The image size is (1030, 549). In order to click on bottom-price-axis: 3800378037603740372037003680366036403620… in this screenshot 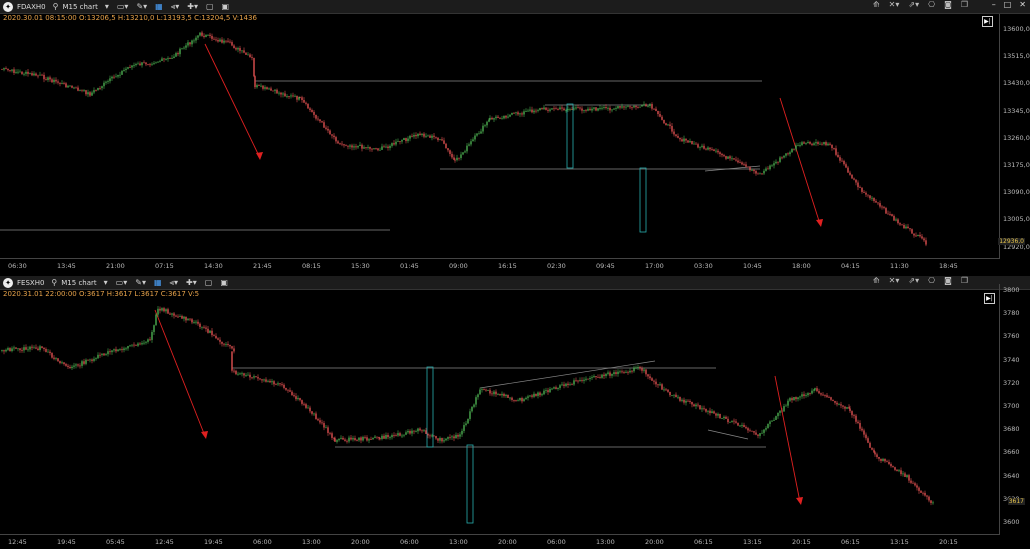, I will do `click(1014, 409)`.